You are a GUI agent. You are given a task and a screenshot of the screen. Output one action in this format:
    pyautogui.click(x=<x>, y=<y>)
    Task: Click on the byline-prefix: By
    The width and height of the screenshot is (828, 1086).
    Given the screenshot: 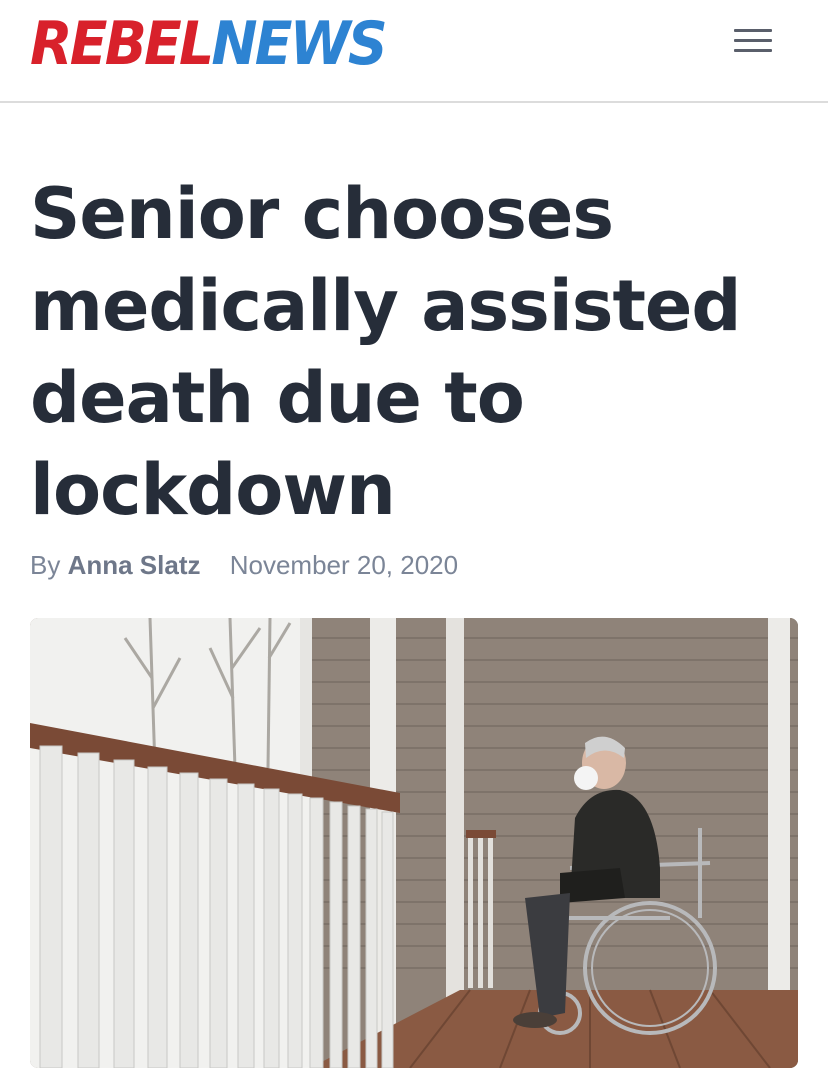 What is the action you would take?
    pyautogui.click(x=45, y=565)
    